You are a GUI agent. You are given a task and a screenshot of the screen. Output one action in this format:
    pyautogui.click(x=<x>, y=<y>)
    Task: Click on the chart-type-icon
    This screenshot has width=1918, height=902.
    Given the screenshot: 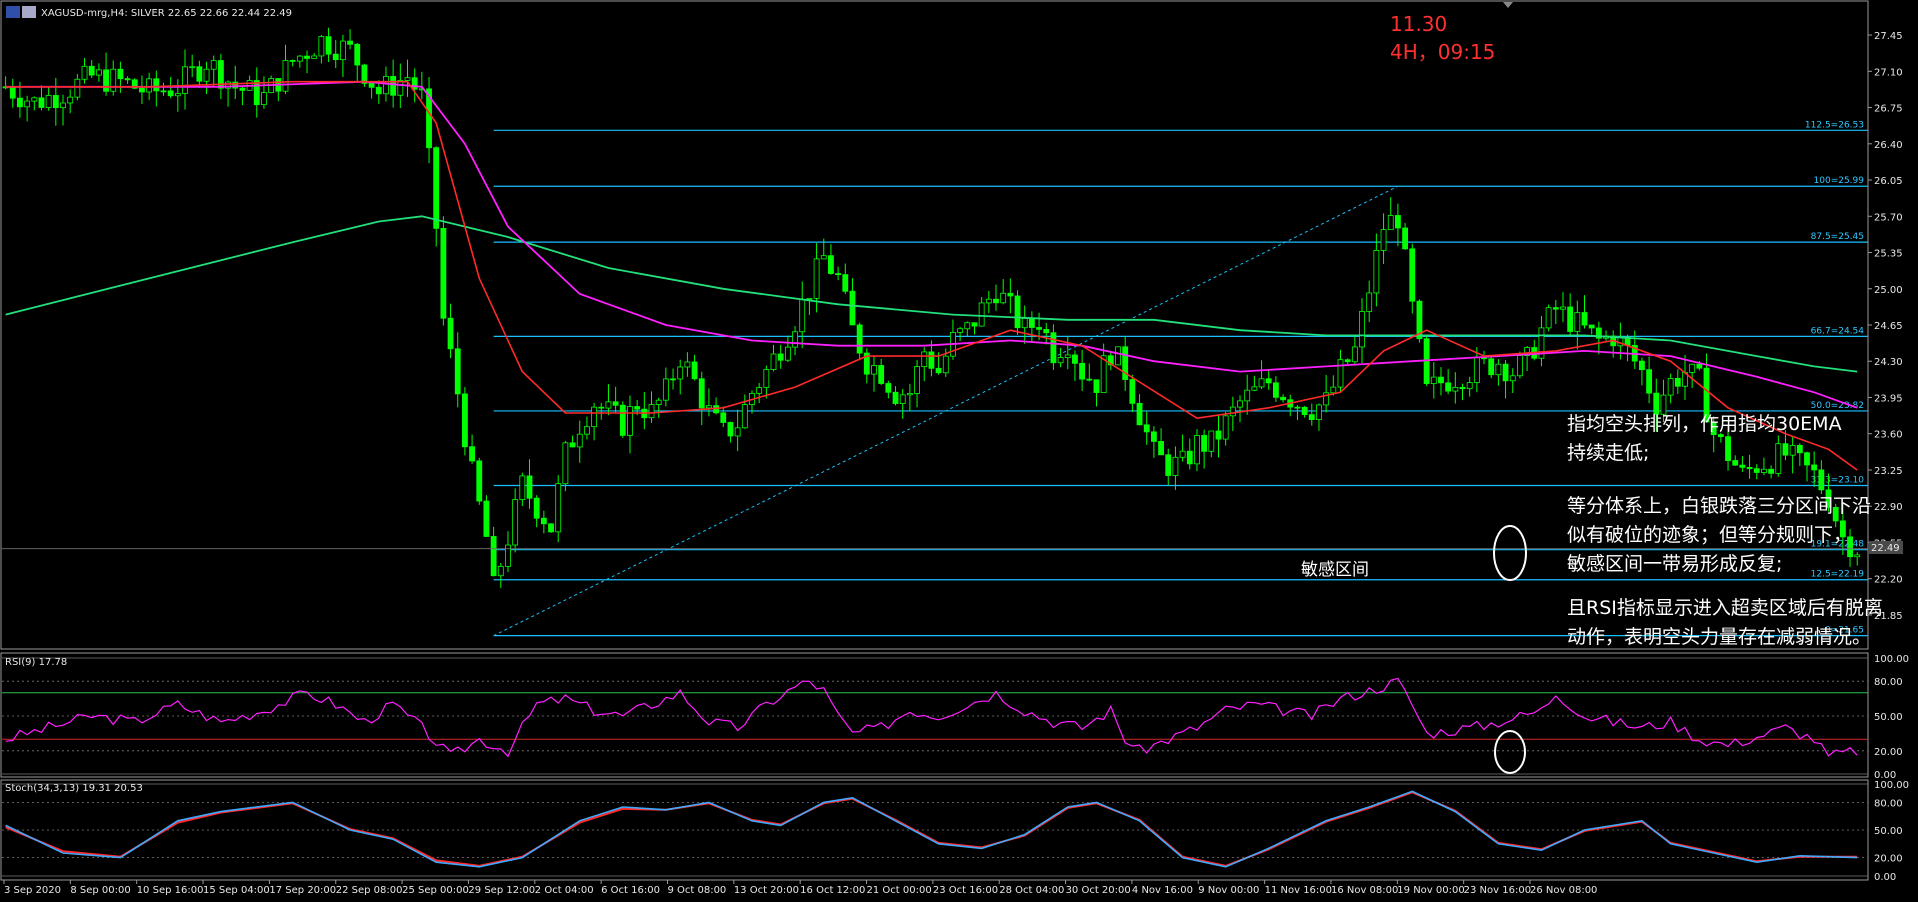 What is the action you would take?
    pyautogui.click(x=13, y=12)
    